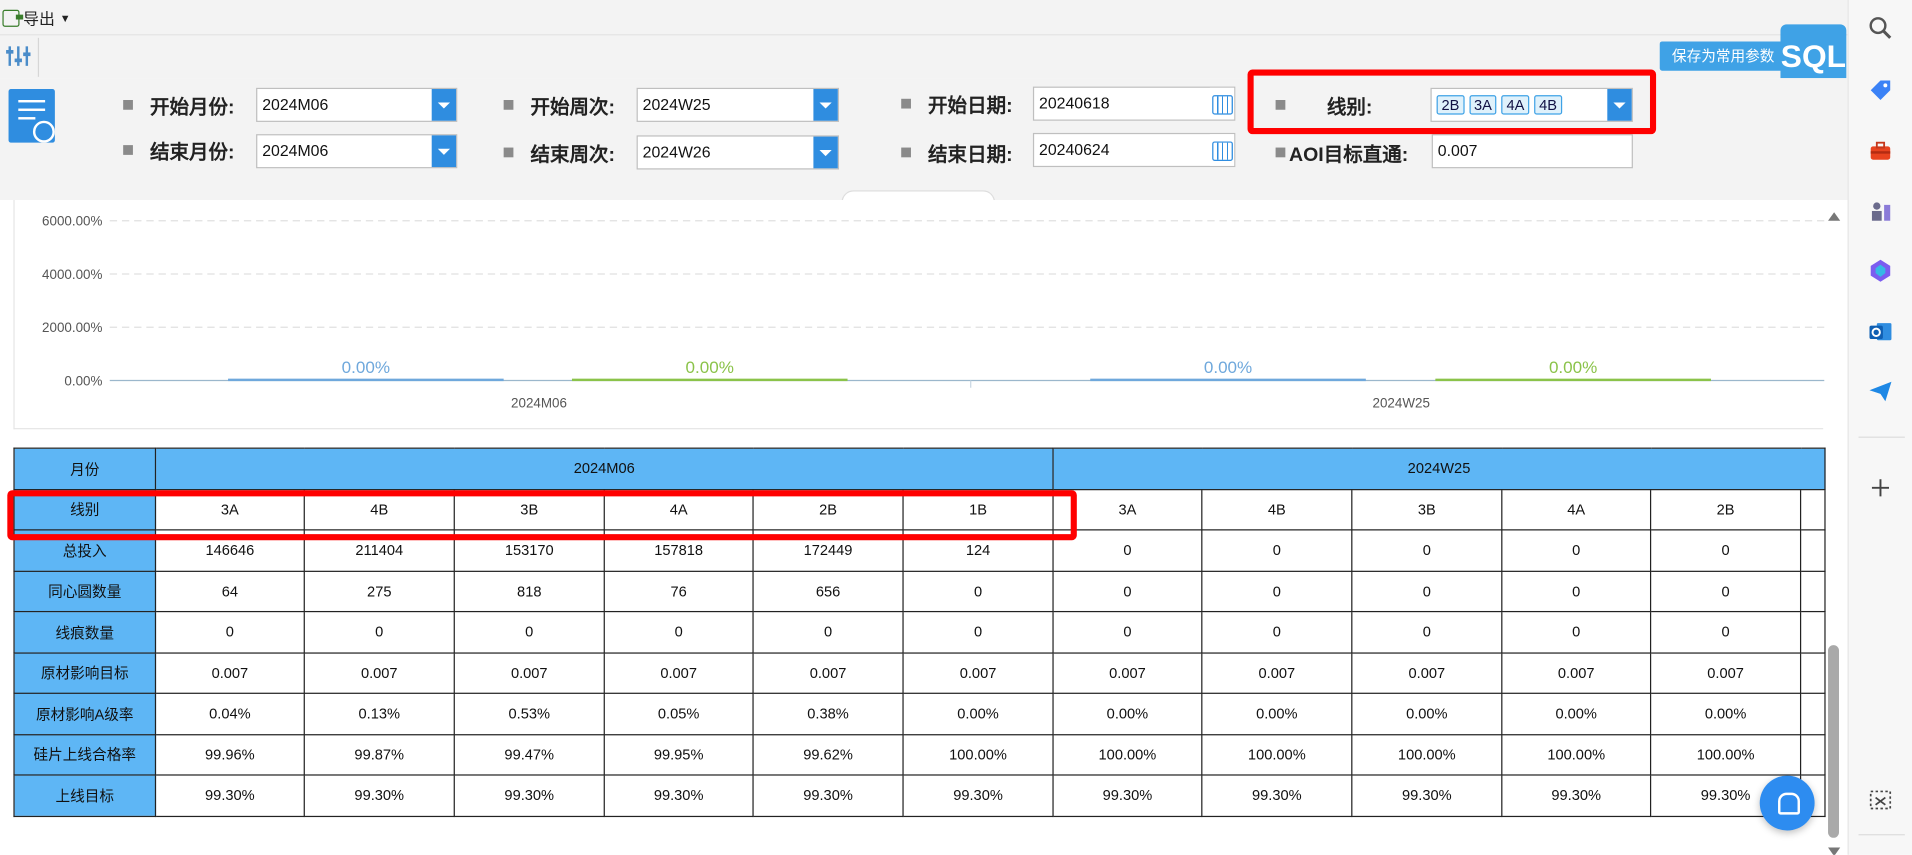 This screenshot has width=1912, height=855. What do you see at coordinates (229, 591) in the screenshot?
I see `table-cell: 64` at bounding box center [229, 591].